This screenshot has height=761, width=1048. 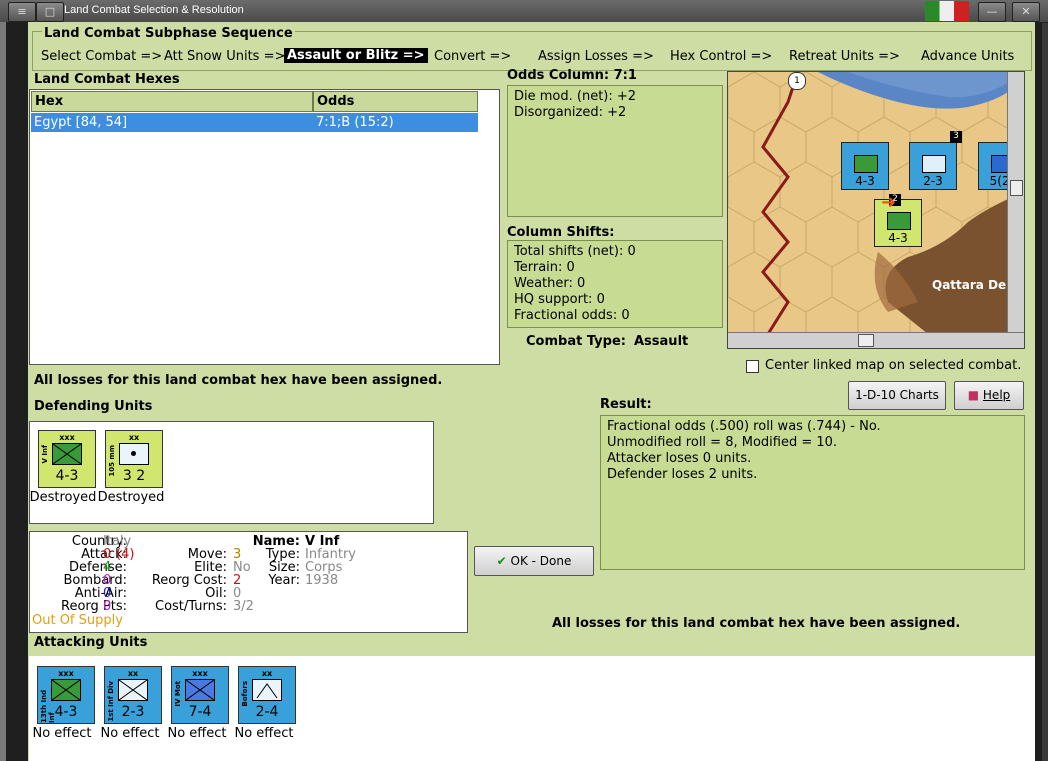 I want to click on subphase-title: Land Combat Subphase Sequence, so click(x=168, y=33).